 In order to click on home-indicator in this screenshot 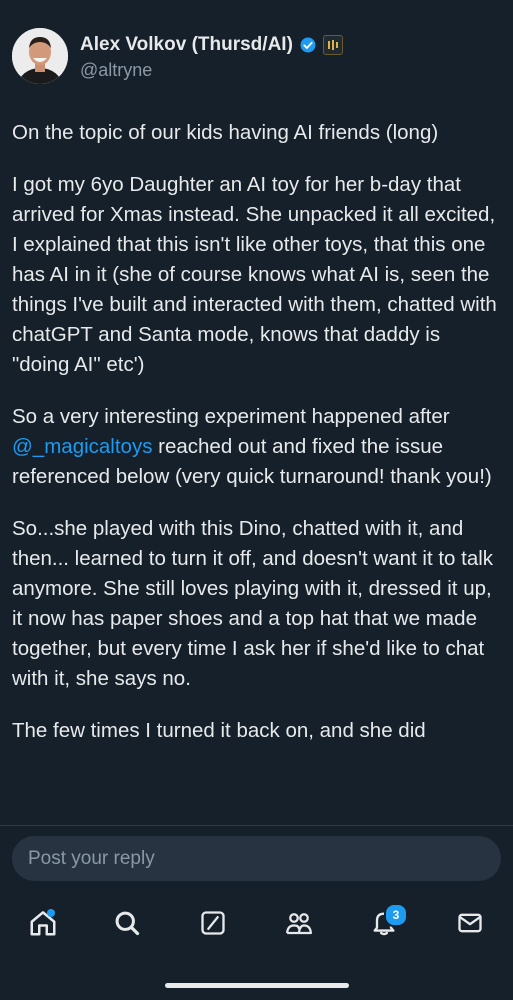, I will do `click(257, 985)`.